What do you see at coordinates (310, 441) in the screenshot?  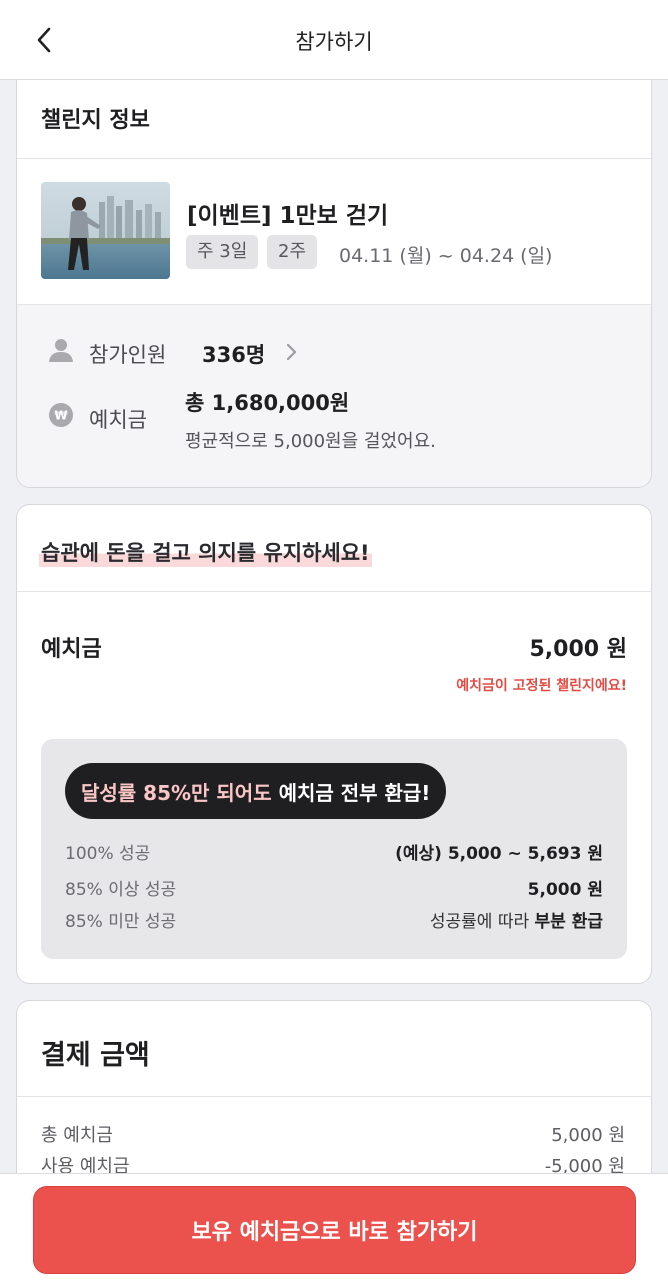 I see `deposit-average-text: 평균적으로 5,000원을 걸었어요.` at bounding box center [310, 441].